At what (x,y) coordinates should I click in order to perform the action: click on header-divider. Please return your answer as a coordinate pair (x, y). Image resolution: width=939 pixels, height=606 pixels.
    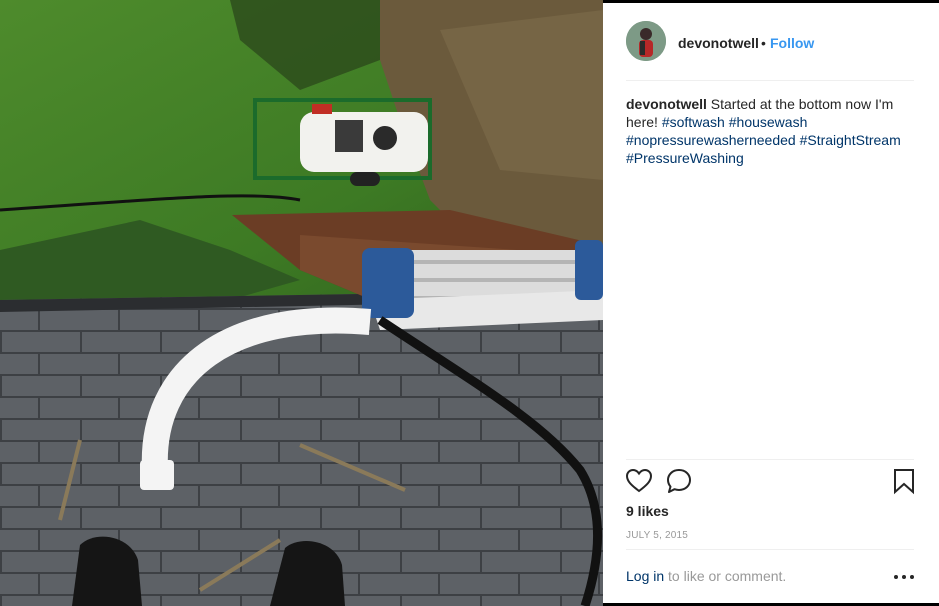
    Looking at the image, I should click on (770, 80).